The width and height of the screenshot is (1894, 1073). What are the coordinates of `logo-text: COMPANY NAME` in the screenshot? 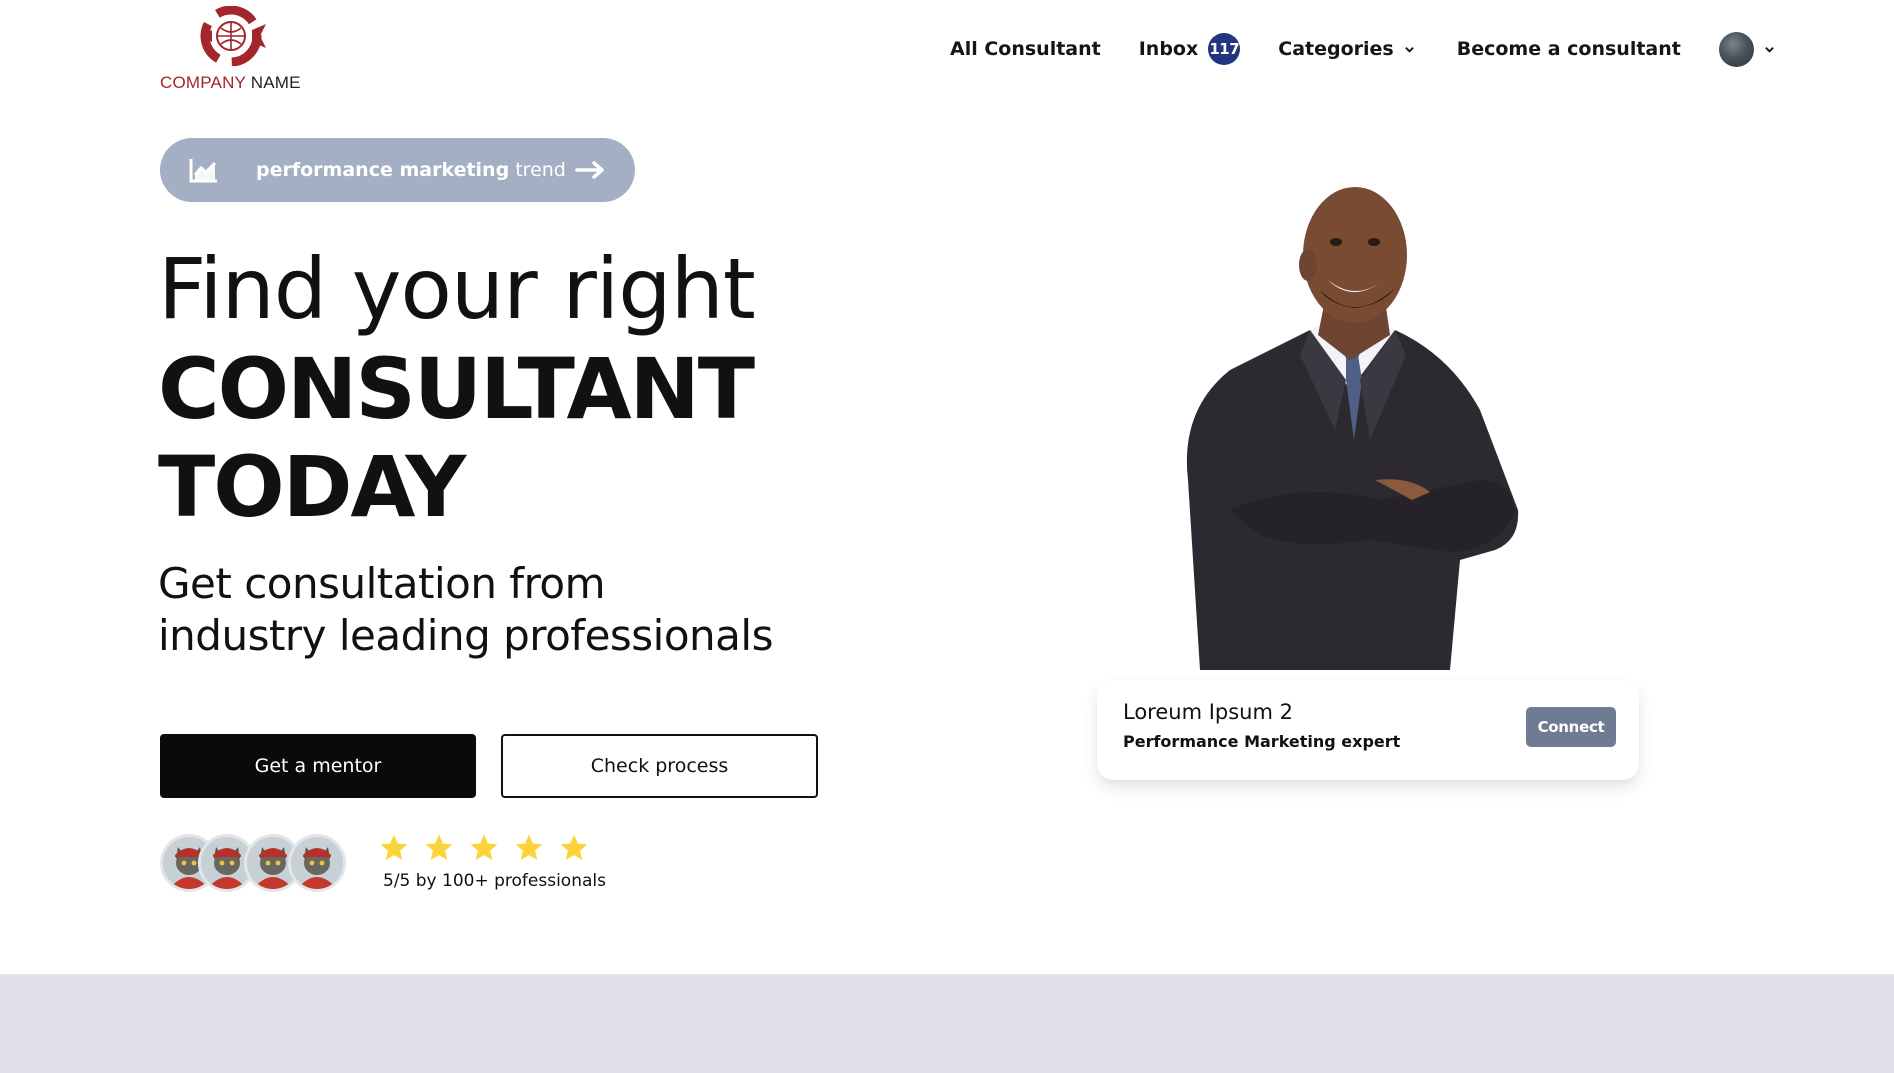 It's located at (230, 82).